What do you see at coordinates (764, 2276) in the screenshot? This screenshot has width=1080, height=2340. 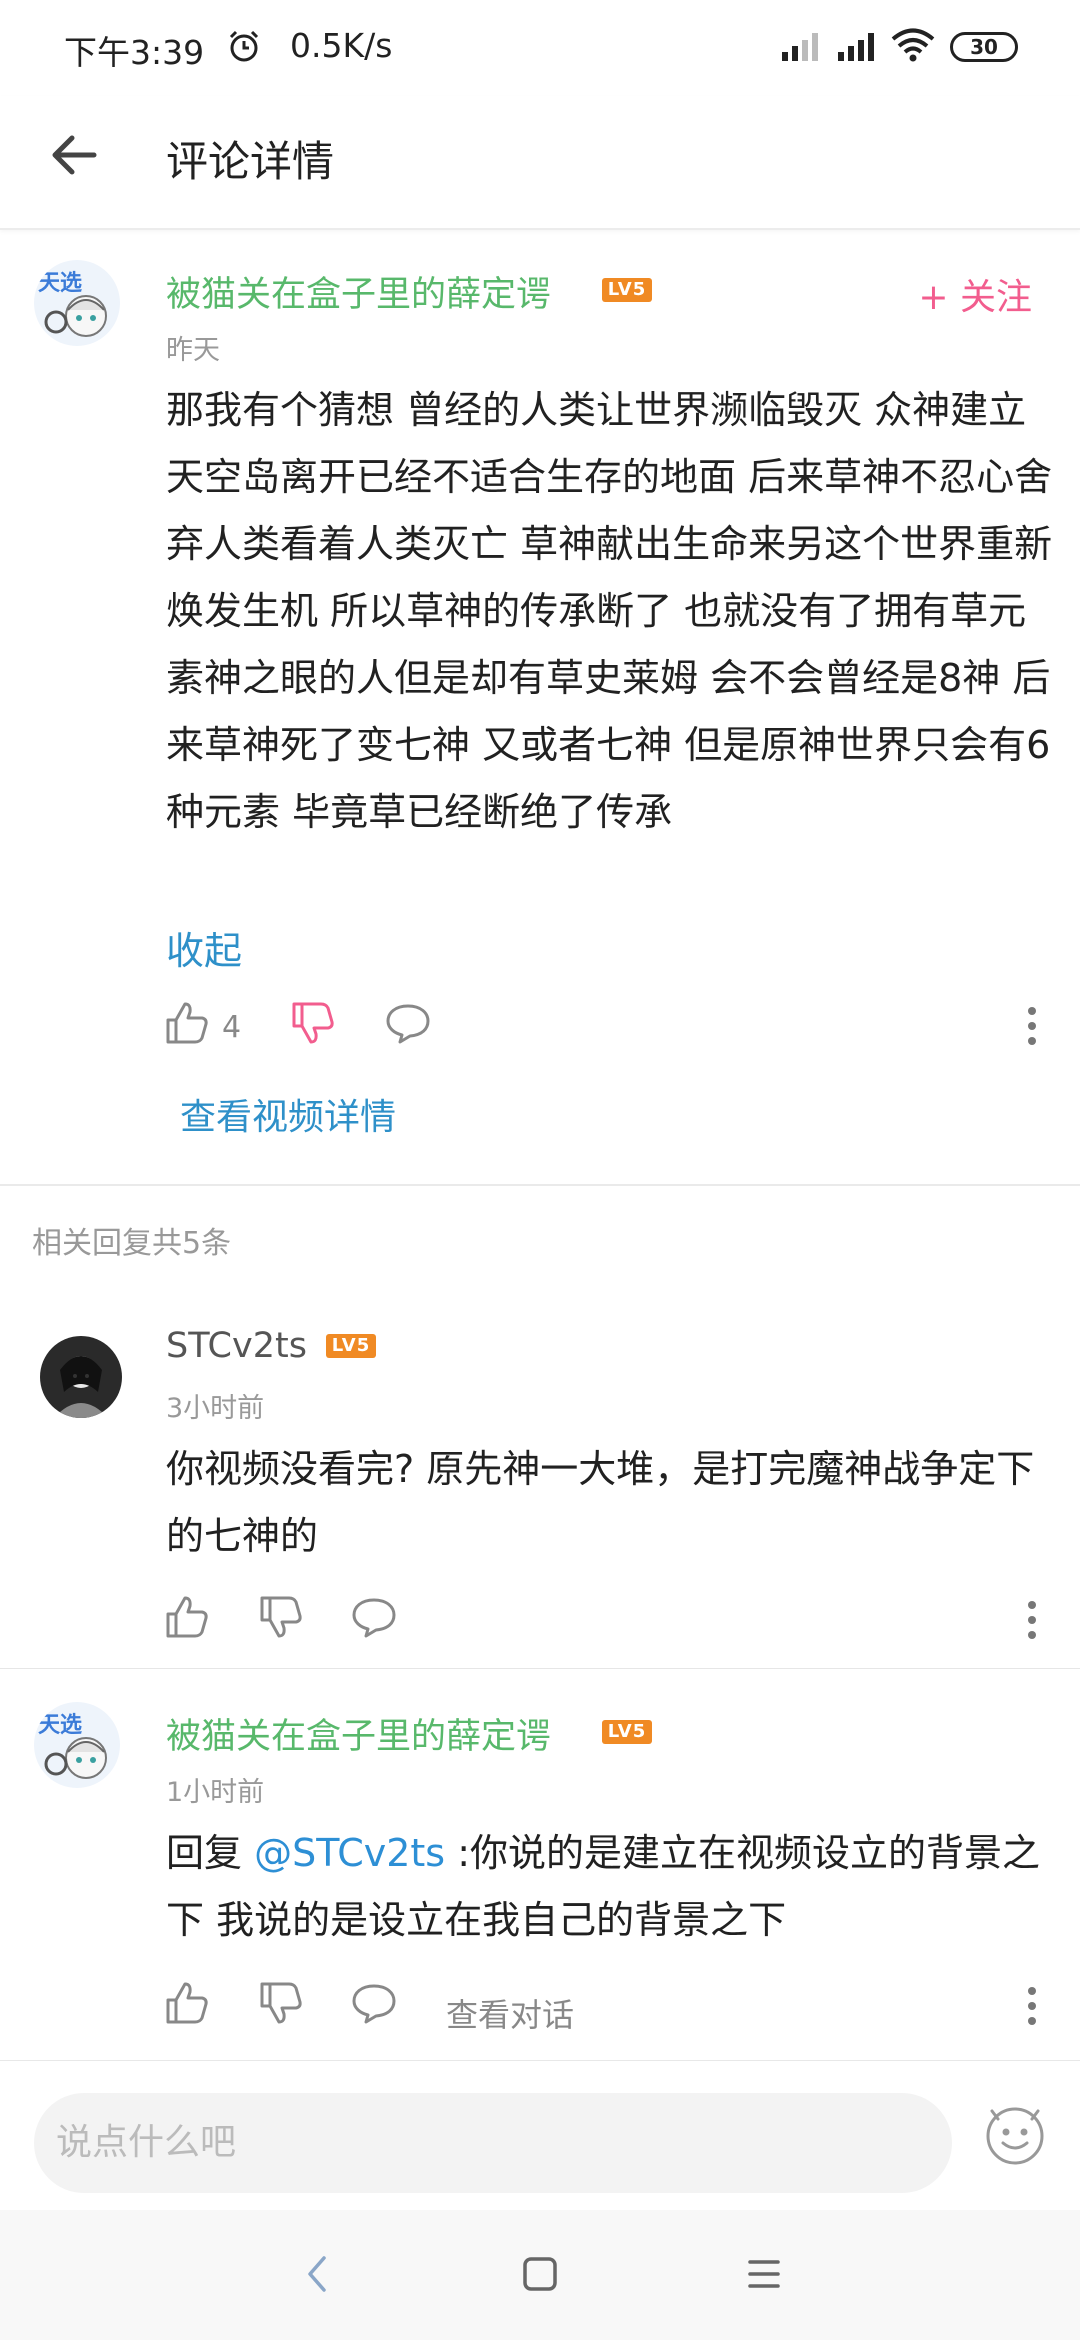 I see `nav-menu-icon` at bounding box center [764, 2276].